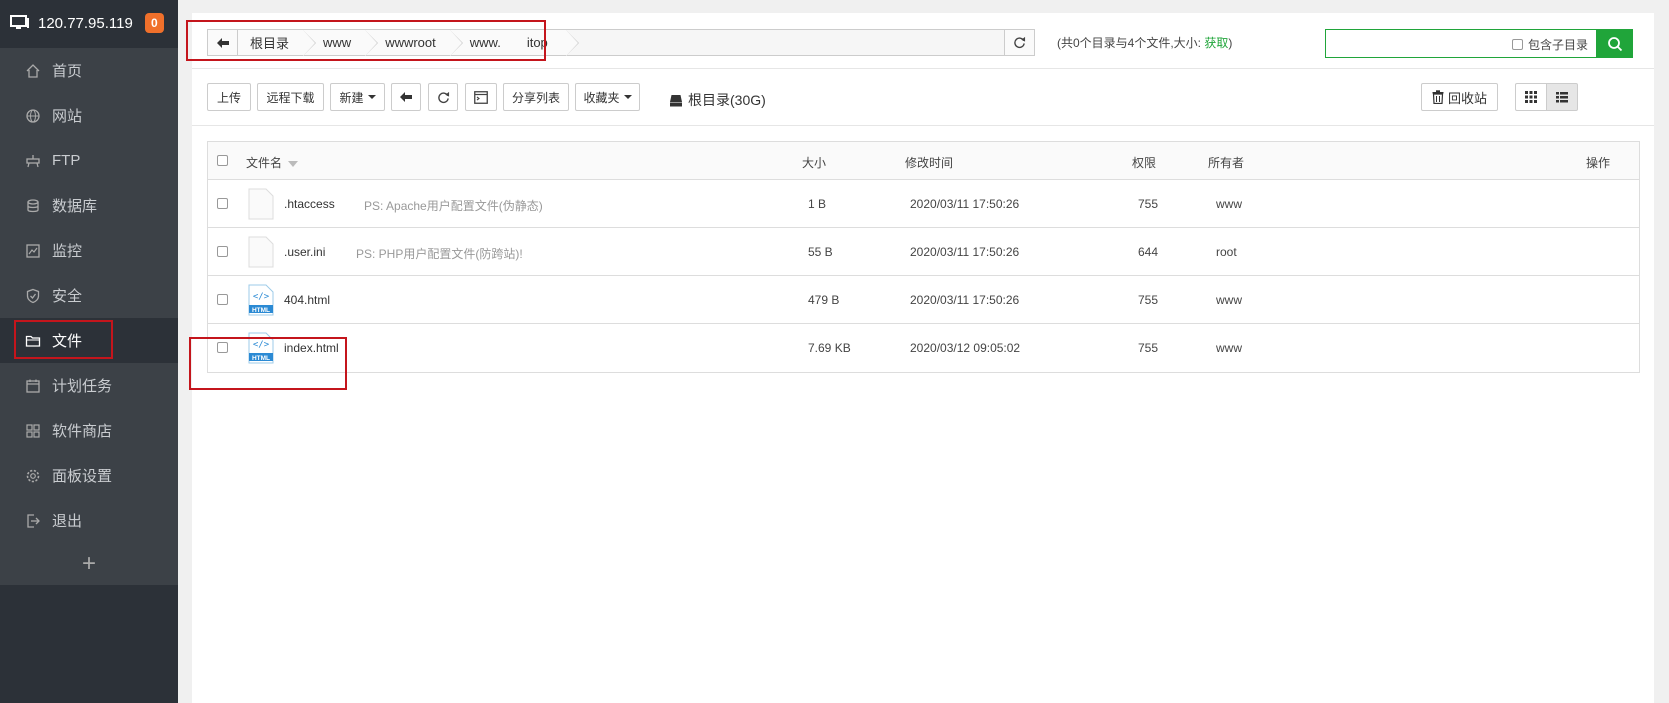 The height and width of the screenshot is (703, 1669). Describe the element at coordinates (261, 300) in the screenshot. I see `html-file-icon: </> HTML` at that location.